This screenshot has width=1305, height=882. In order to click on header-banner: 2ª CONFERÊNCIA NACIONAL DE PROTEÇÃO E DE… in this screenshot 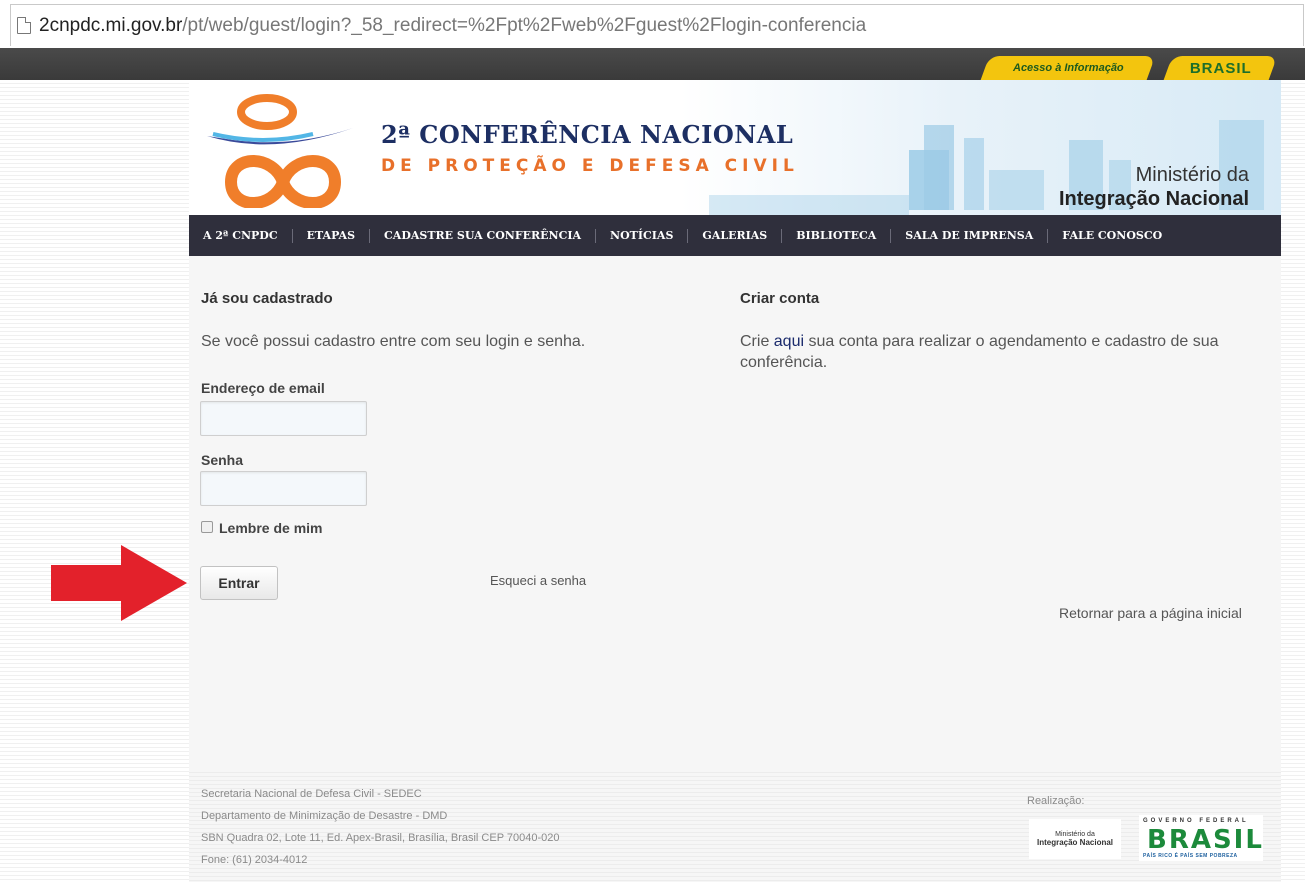, I will do `click(735, 147)`.